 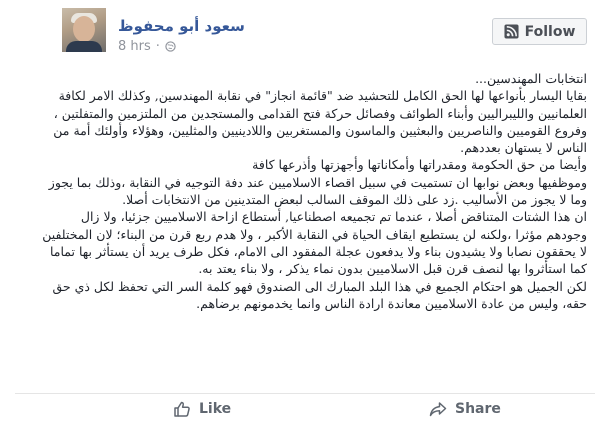 What do you see at coordinates (438, 409) in the screenshot?
I see `share-arrow-icon` at bounding box center [438, 409].